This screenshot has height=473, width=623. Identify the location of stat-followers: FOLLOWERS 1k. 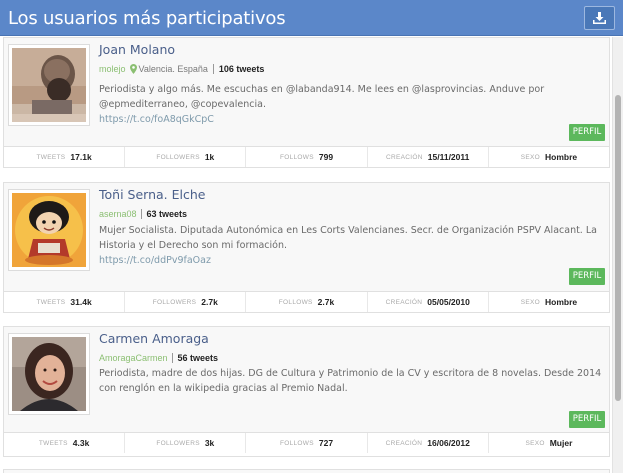
(186, 157).